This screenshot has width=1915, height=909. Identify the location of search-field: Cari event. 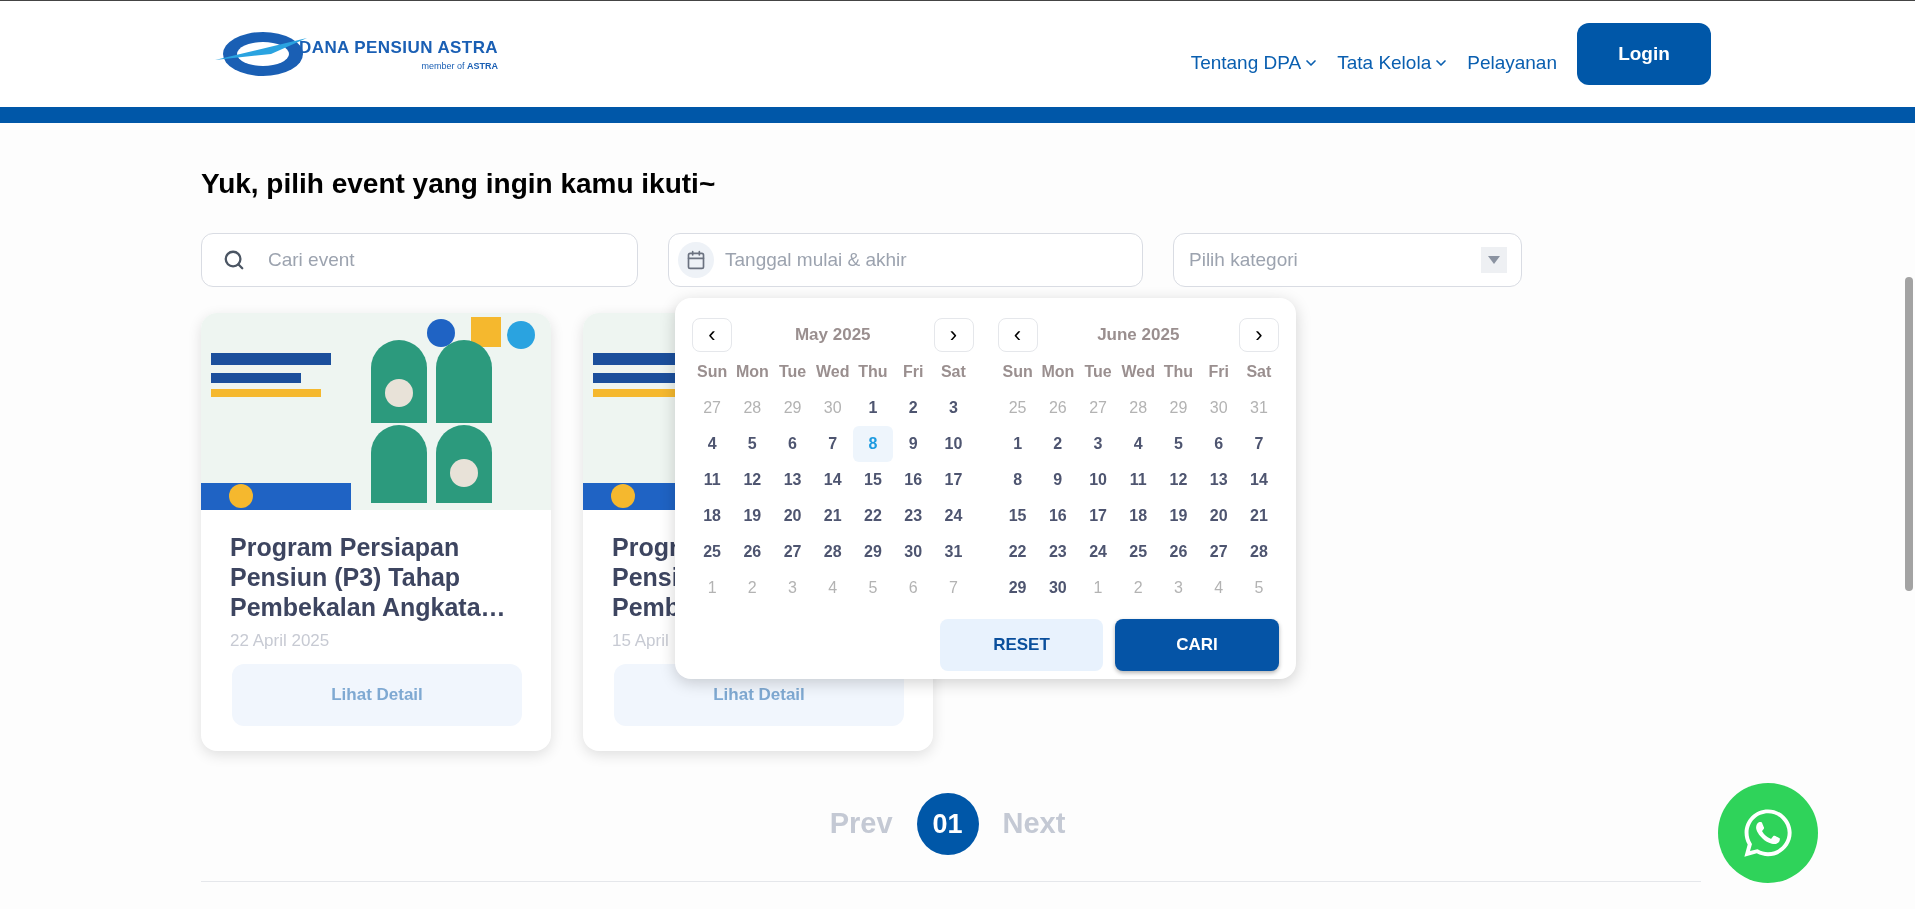
(419, 260).